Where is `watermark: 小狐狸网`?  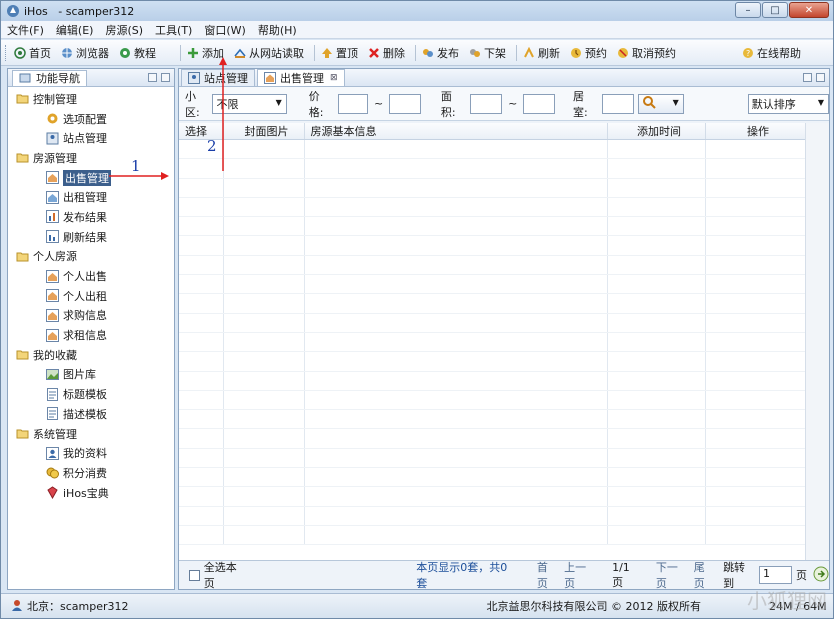
watermark: 小狐狸网 is located at coordinates (787, 601).